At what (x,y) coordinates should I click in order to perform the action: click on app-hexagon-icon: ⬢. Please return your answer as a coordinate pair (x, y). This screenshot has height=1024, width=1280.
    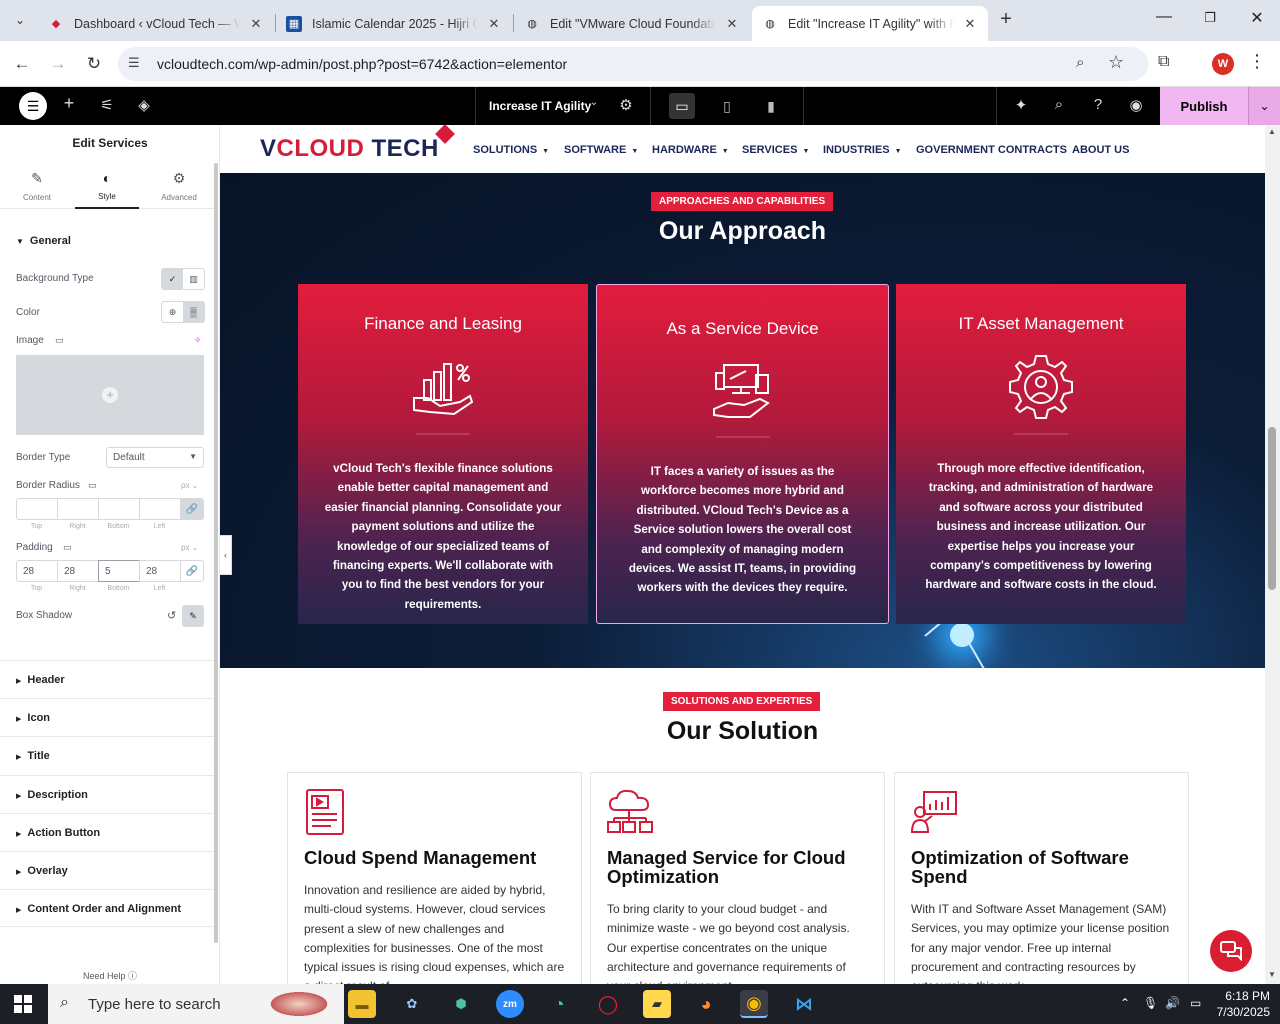
    Looking at the image, I should click on (461, 1004).